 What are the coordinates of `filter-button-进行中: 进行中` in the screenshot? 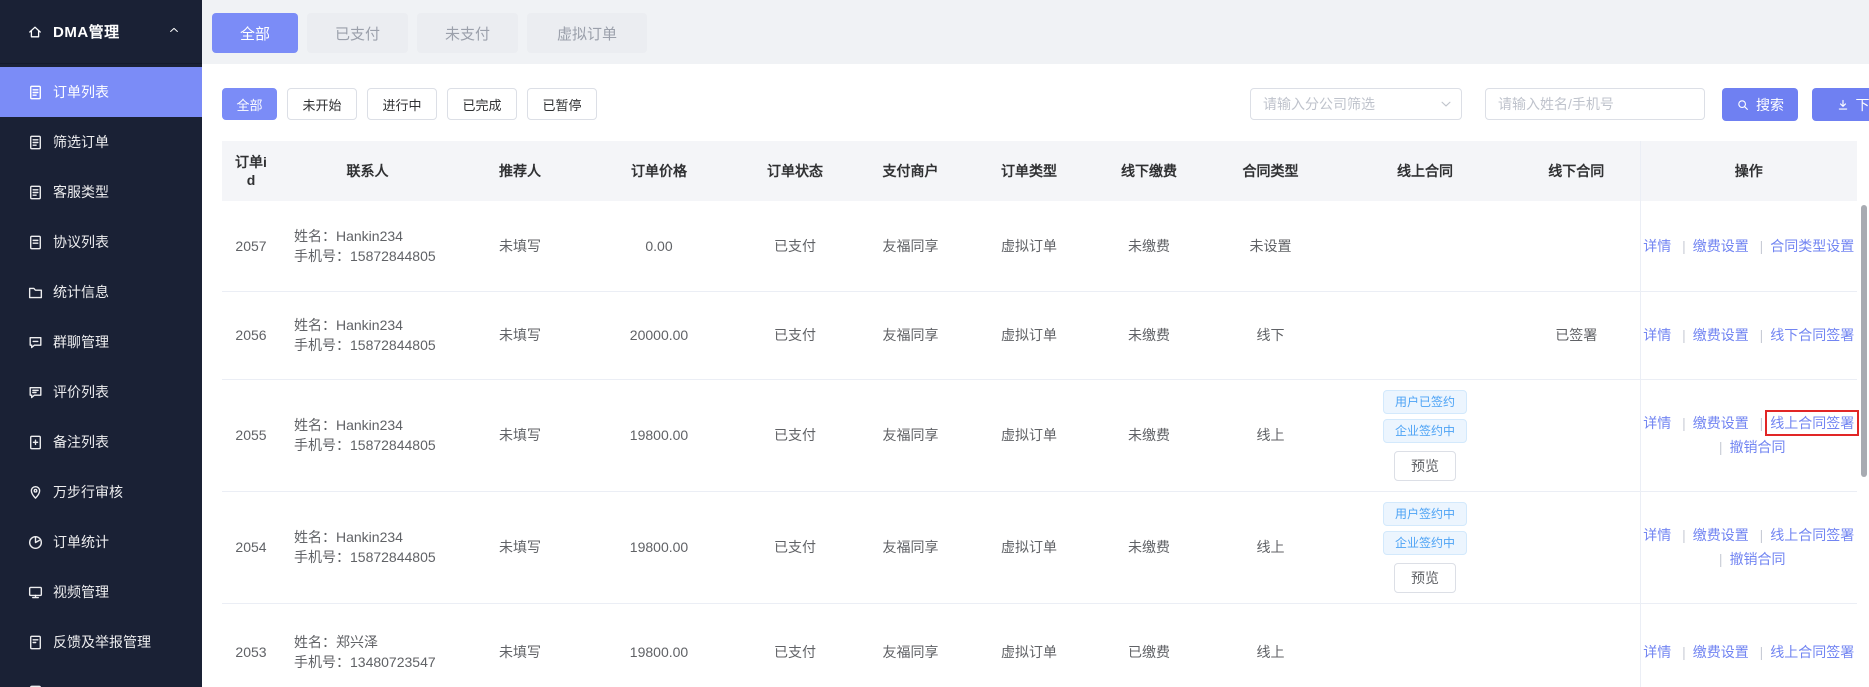 It's located at (402, 104).